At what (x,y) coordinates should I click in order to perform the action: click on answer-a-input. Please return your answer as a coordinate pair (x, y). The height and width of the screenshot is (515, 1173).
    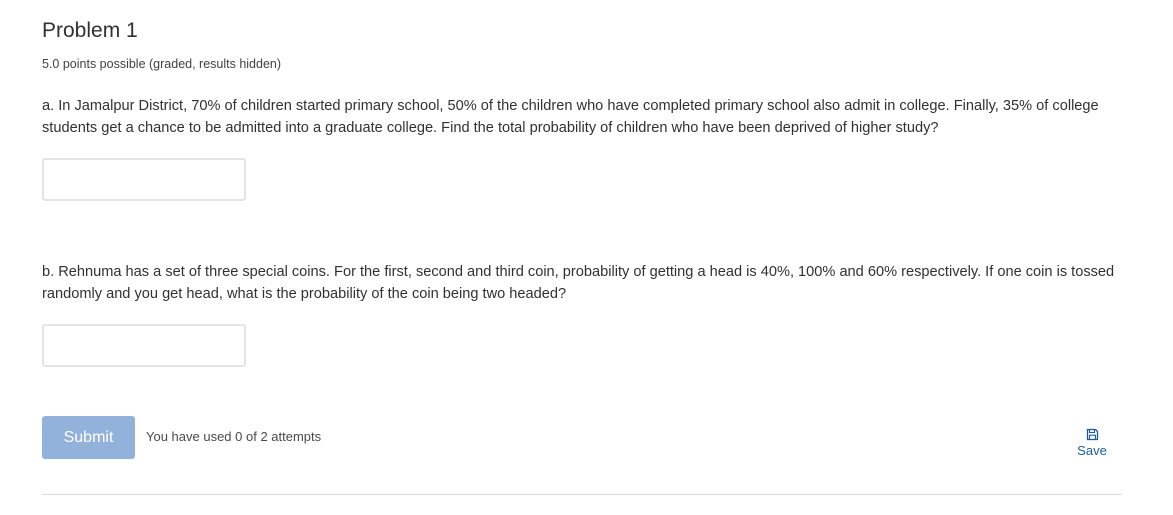
    Looking at the image, I should click on (144, 179).